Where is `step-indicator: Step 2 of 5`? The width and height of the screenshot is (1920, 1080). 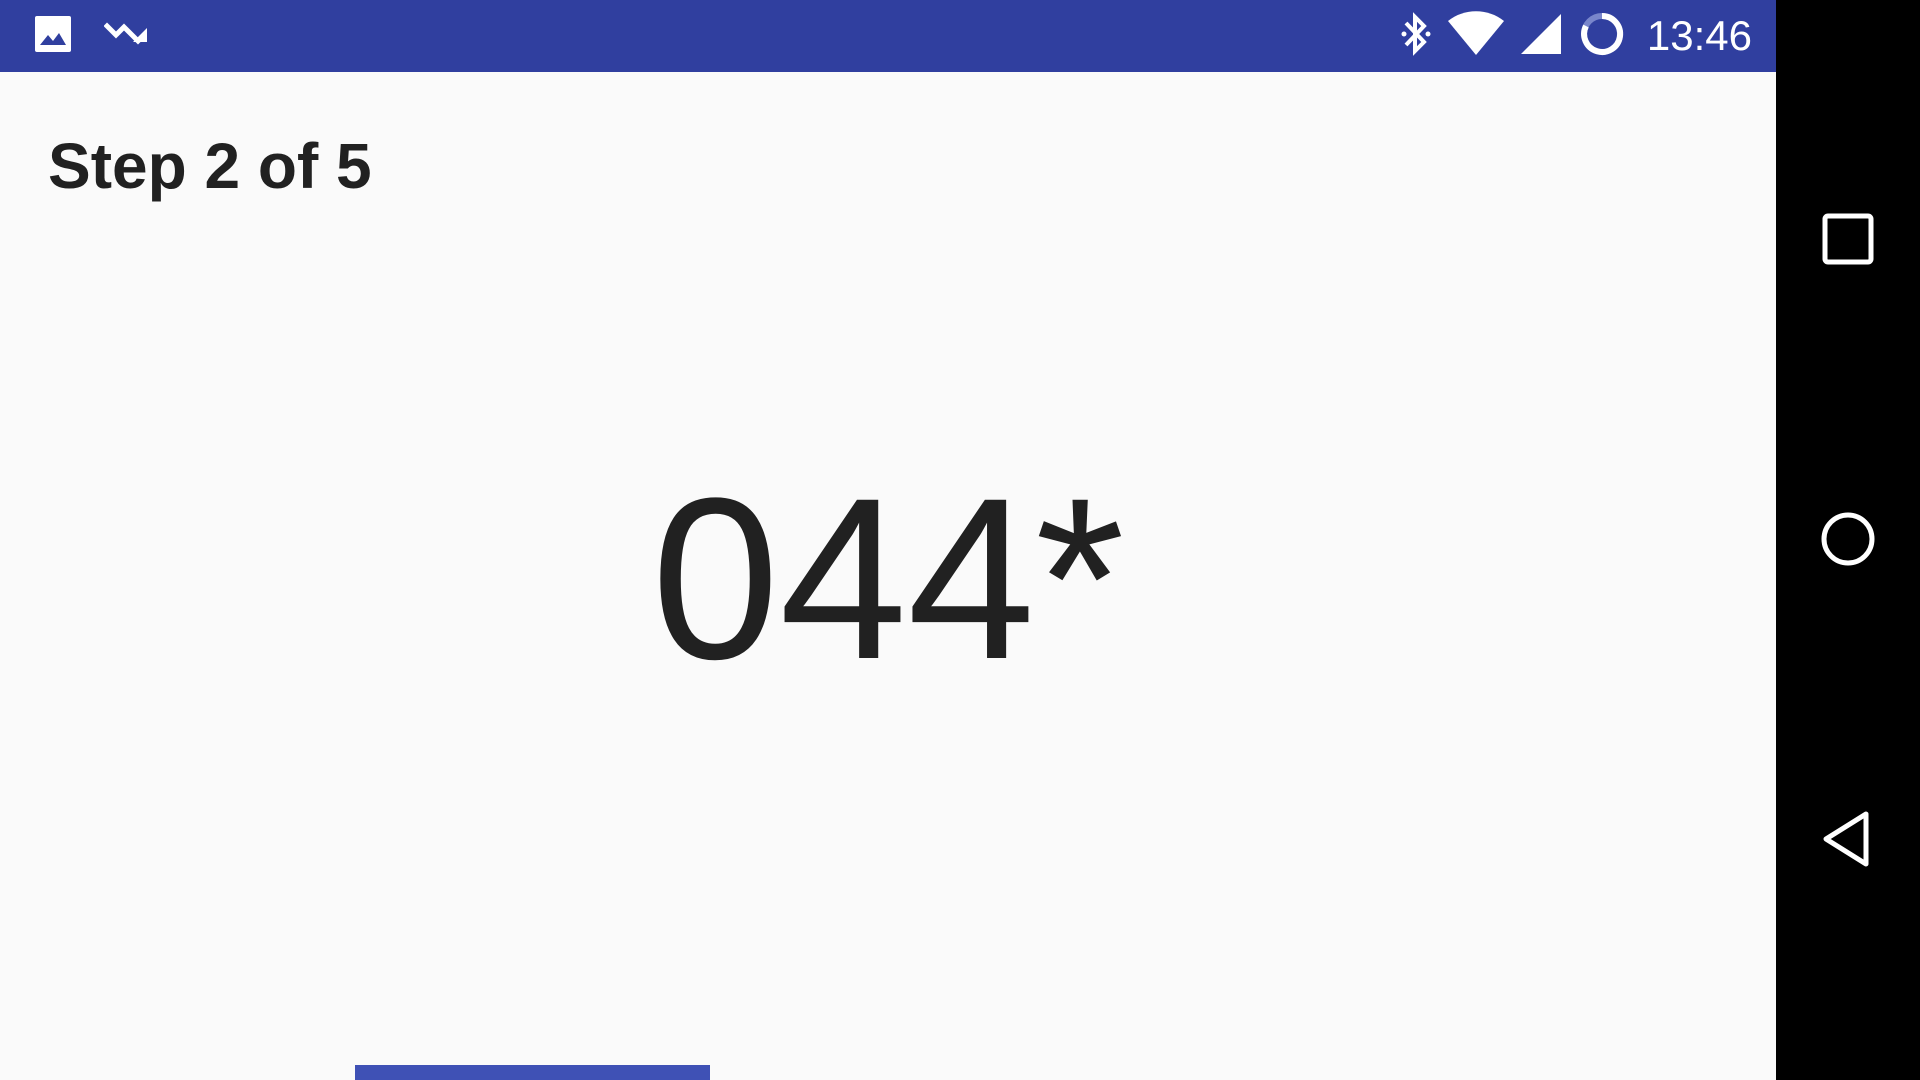 step-indicator: Step 2 of 5 is located at coordinates (210, 166).